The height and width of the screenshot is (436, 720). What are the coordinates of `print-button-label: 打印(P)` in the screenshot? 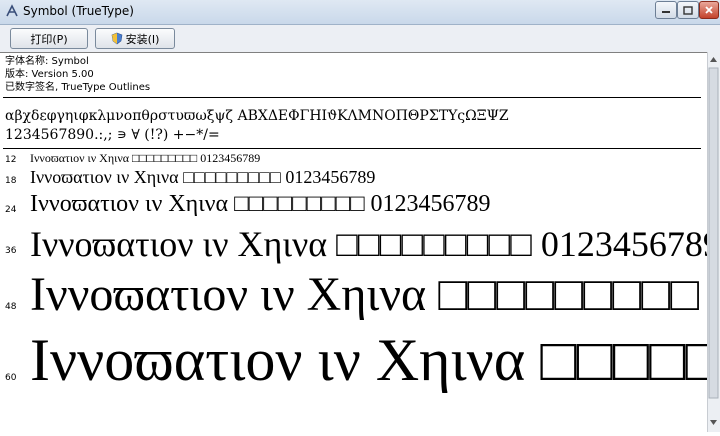 It's located at (49, 39).